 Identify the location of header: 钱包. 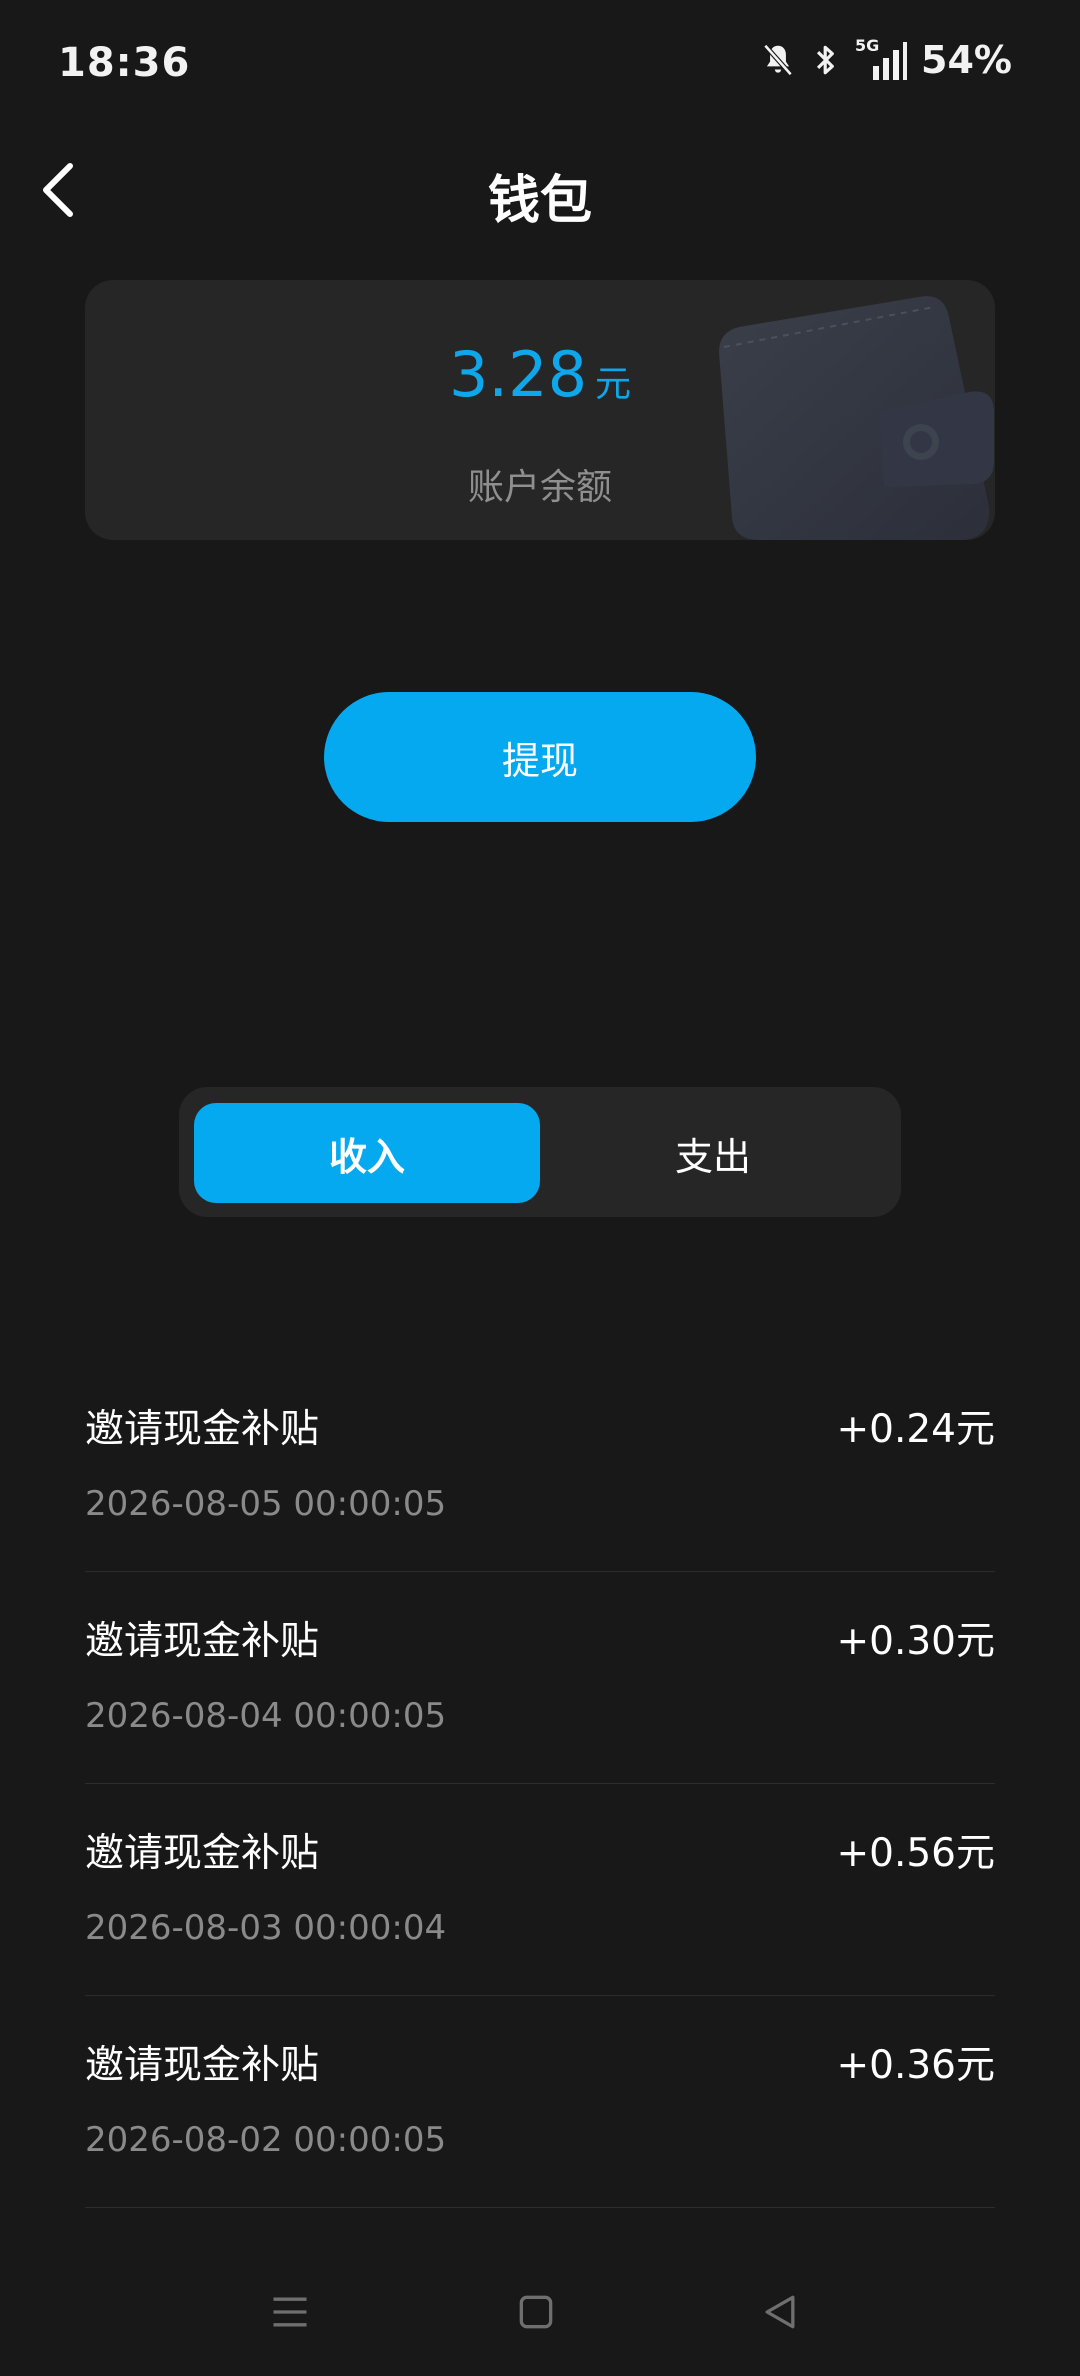
(540, 190).